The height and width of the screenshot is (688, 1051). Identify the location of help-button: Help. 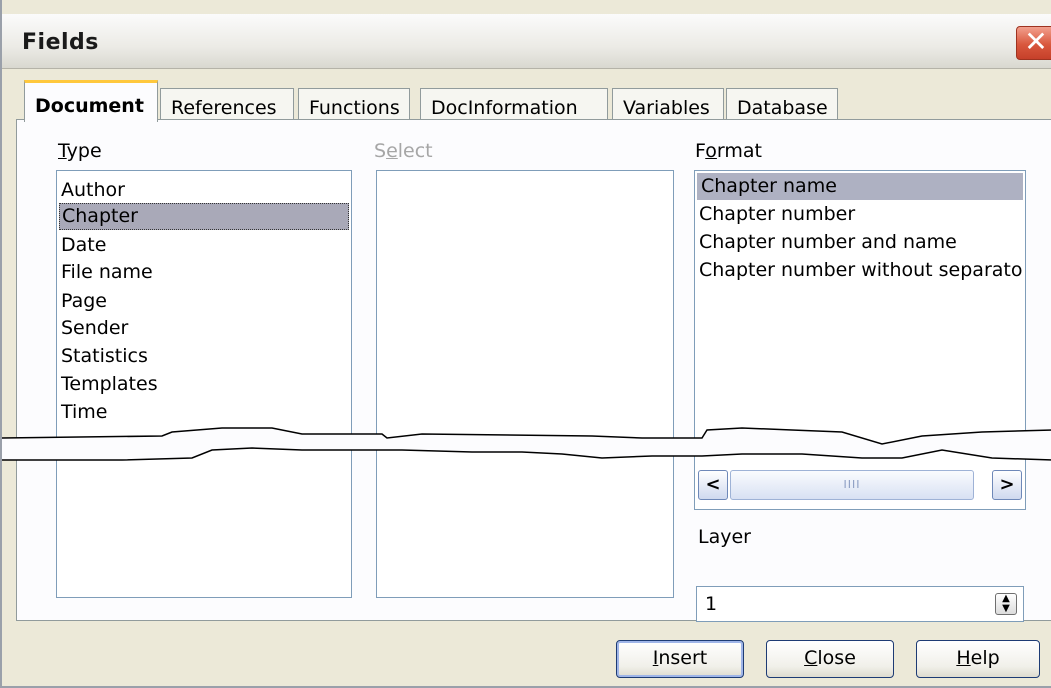
(978, 659).